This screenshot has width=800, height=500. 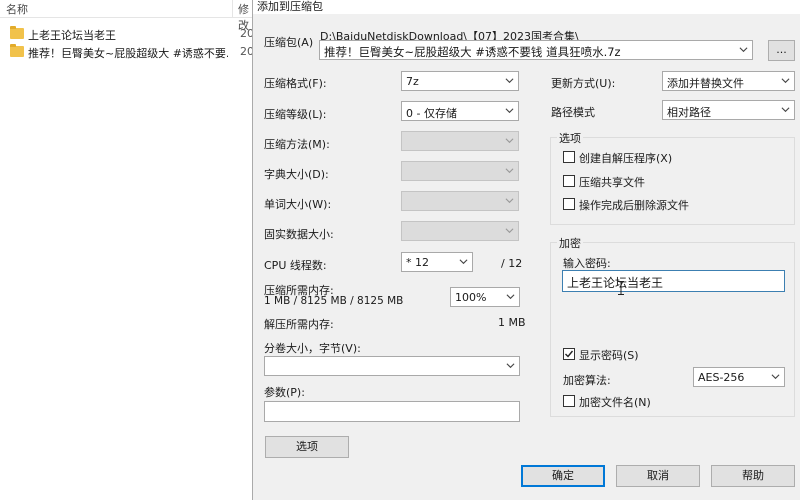 What do you see at coordinates (312, 348) in the screenshot?
I see `split-label: 分卷大小，字节(V):` at bounding box center [312, 348].